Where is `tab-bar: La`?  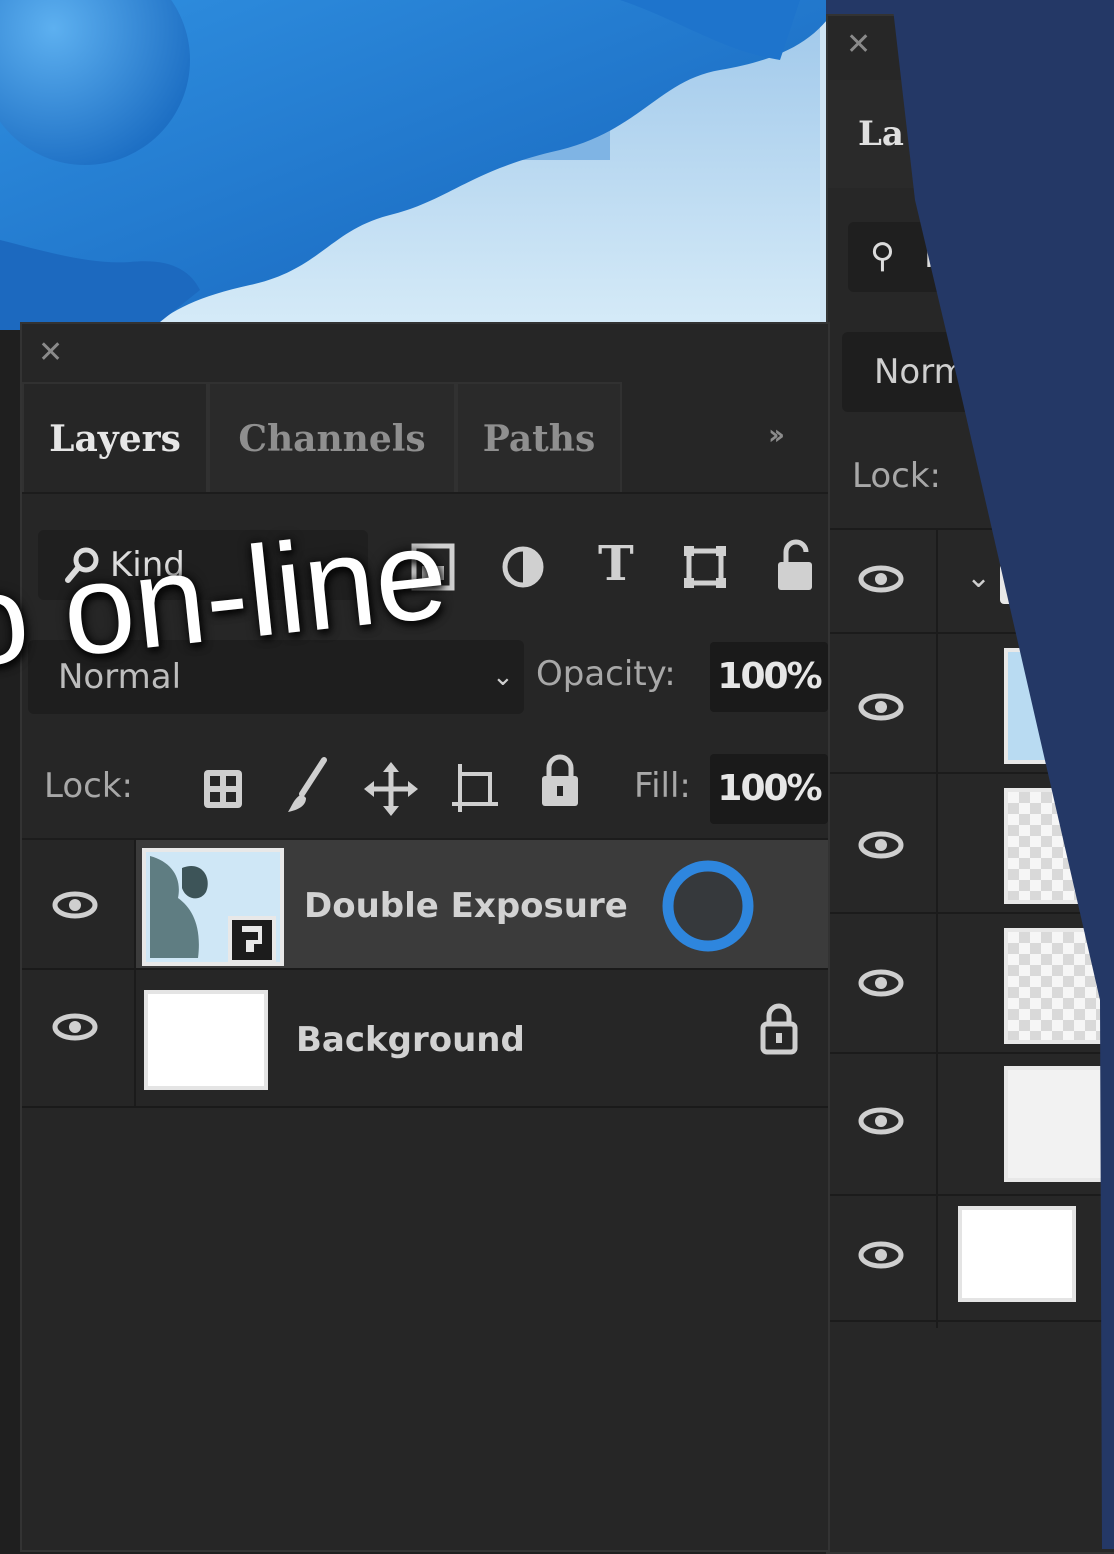 tab-bar: La is located at coordinates (971, 134).